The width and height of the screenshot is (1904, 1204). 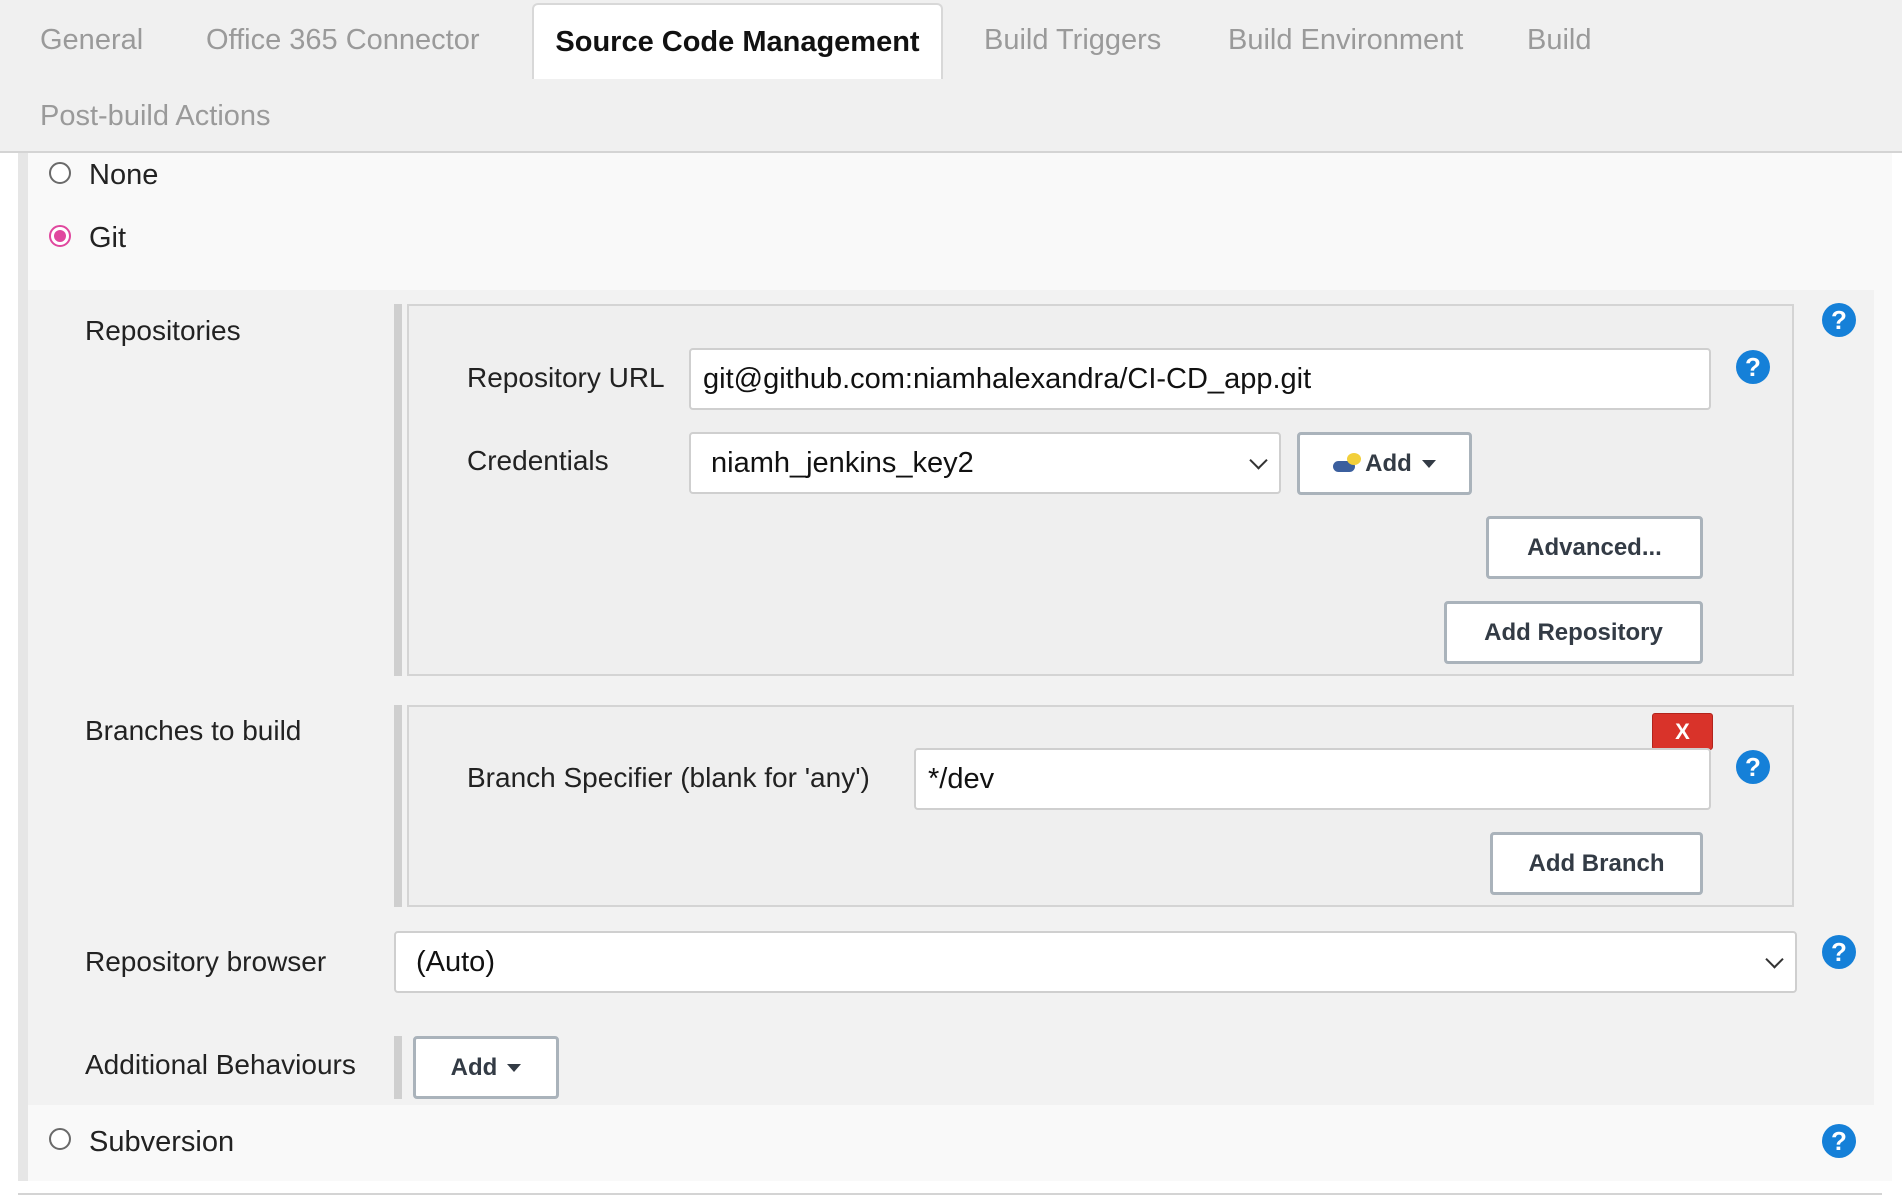 What do you see at coordinates (163, 330) in the screenshot?
I see `repositories-label: Repositories` at bounding box center [163, 330].